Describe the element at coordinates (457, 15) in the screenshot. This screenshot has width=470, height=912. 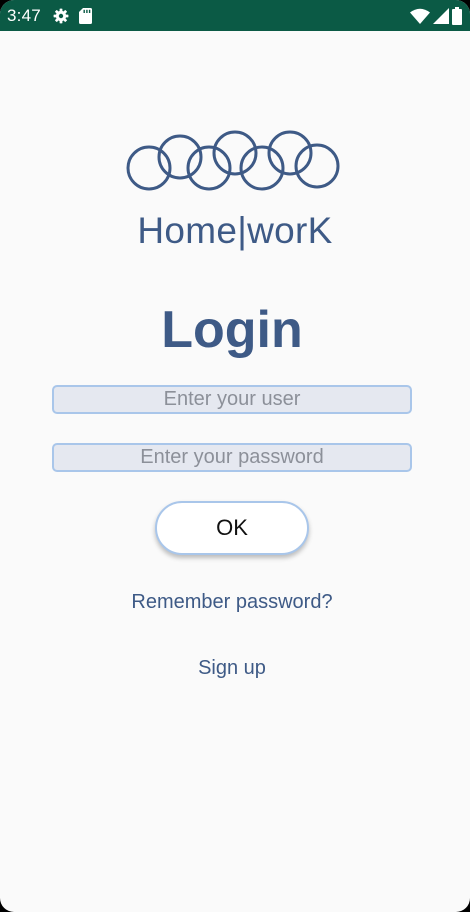
I see `battery-icon` at that location.